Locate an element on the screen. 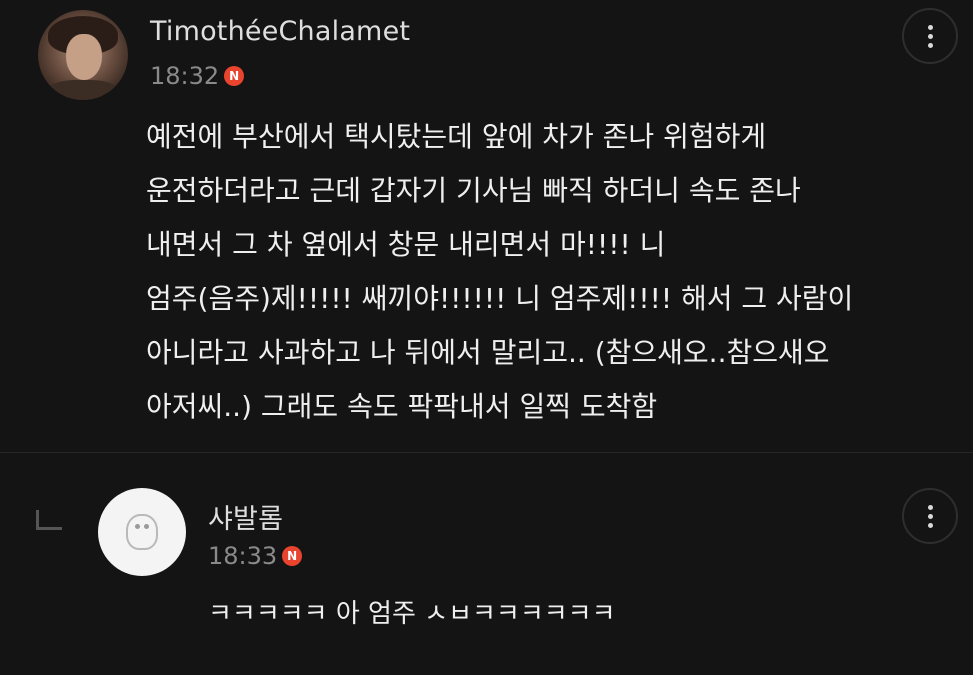 The image size is (973, 675). reply-timestamp: 18:33 N is located at coordinates (255, 556).